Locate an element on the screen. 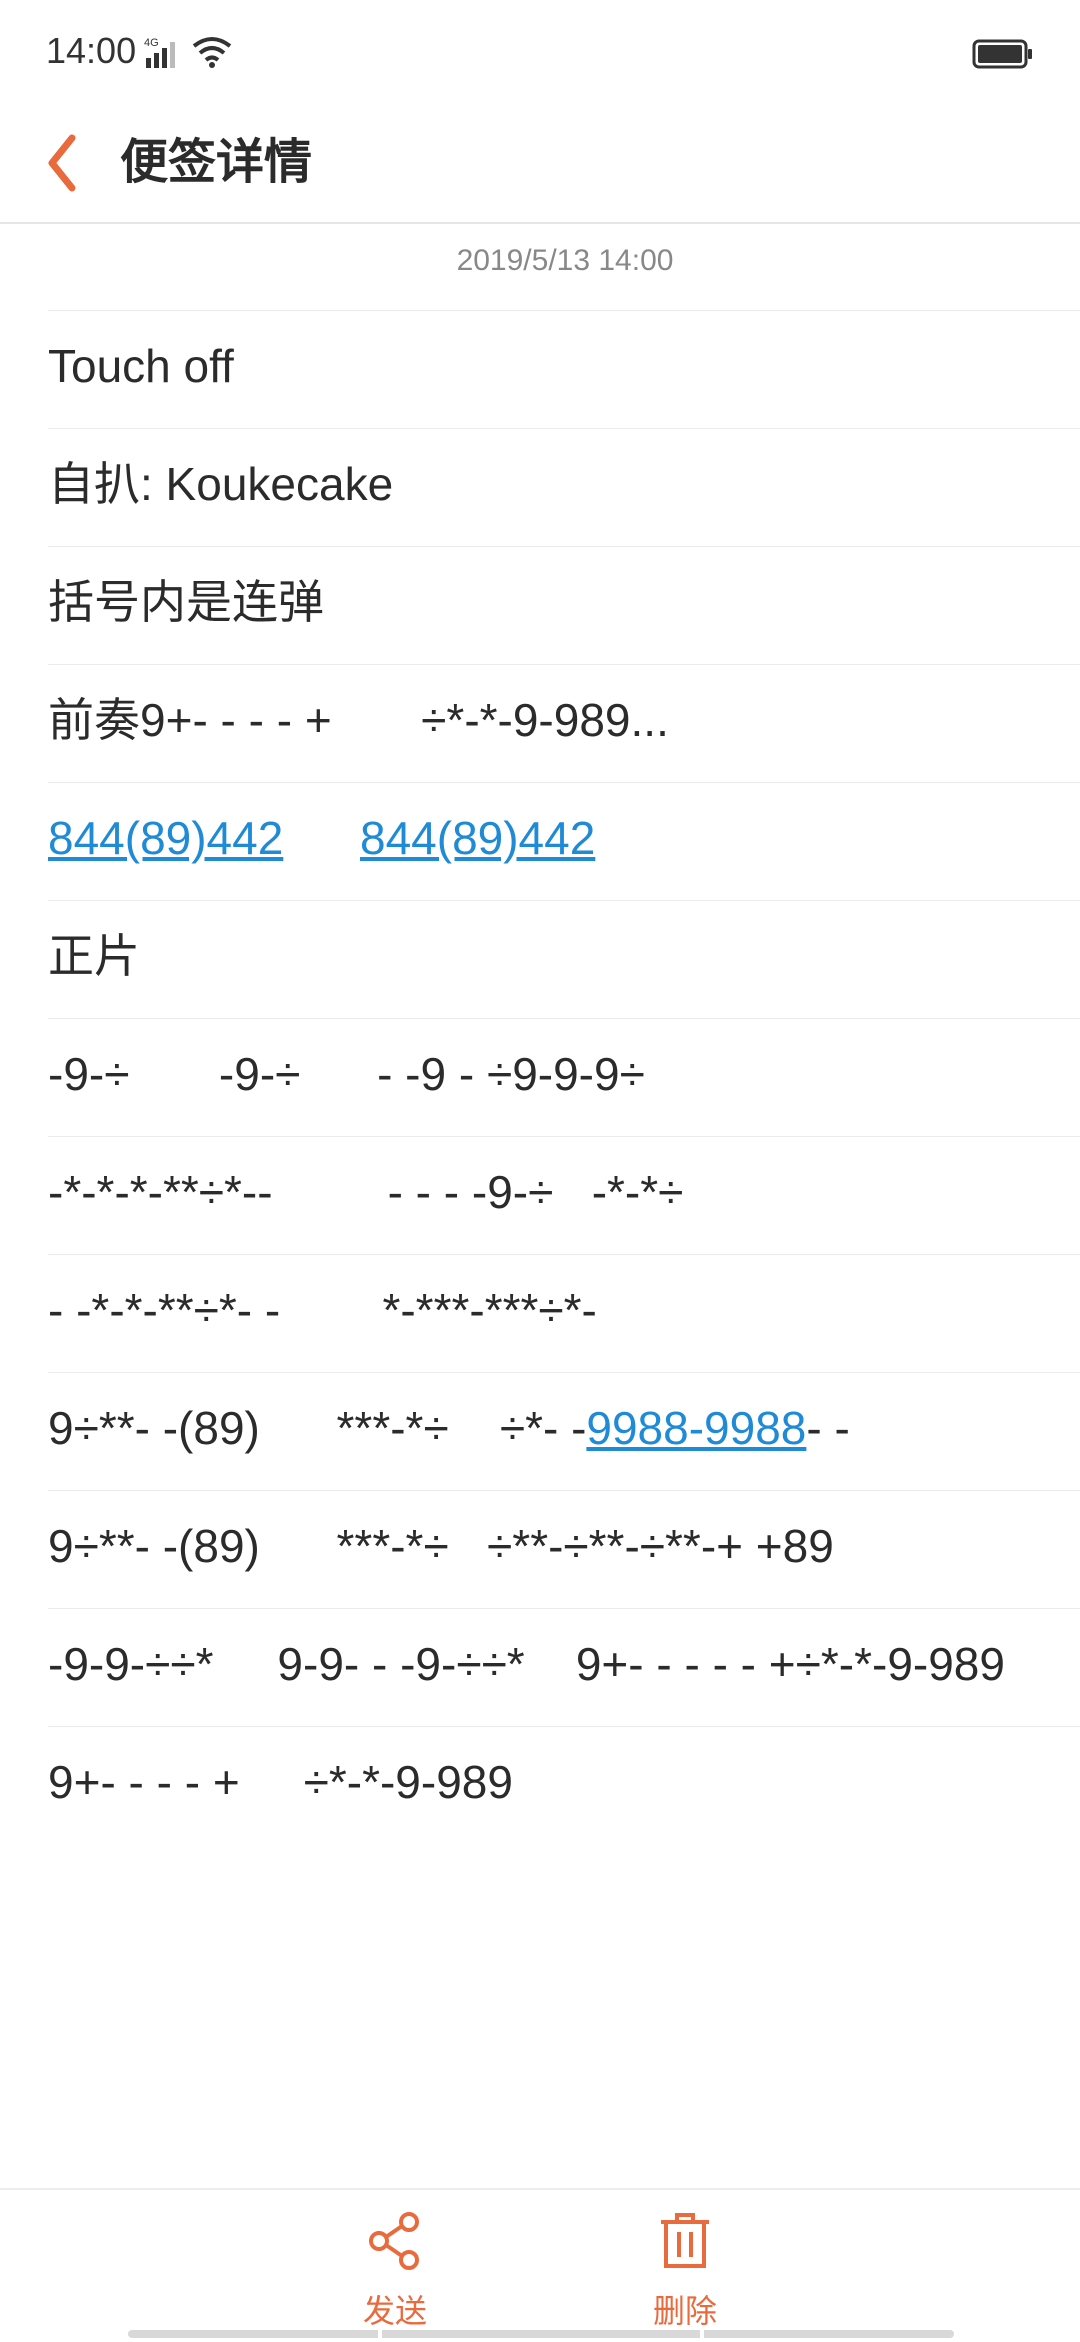 The height and width of the screenshot is (2342, 1080). phone-link: 9988-9988 is located at coordinates (696, 1428).